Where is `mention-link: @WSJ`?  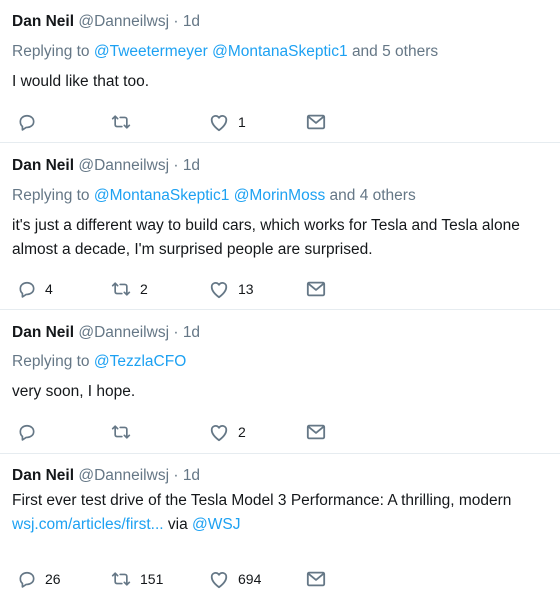
mention-link: @WSJ is located at coordinates (216, 524).